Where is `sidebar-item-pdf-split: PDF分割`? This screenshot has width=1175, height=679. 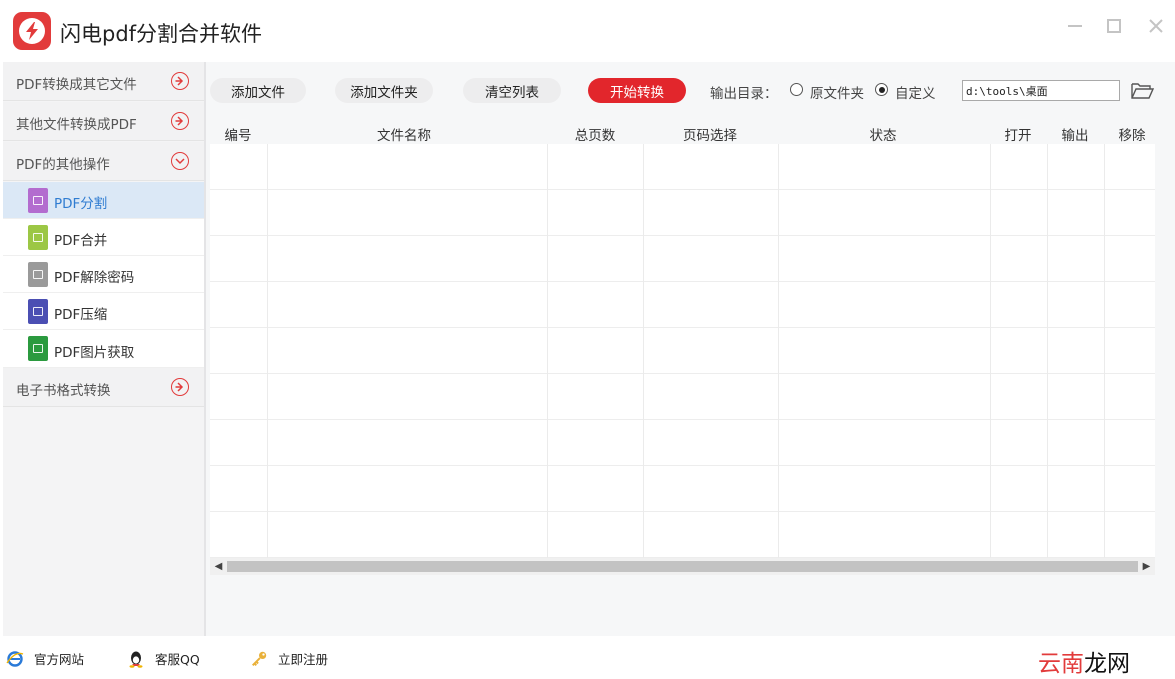
sidebar-item-pdf-split: PDF分割 is located at coordinates (103, 200).